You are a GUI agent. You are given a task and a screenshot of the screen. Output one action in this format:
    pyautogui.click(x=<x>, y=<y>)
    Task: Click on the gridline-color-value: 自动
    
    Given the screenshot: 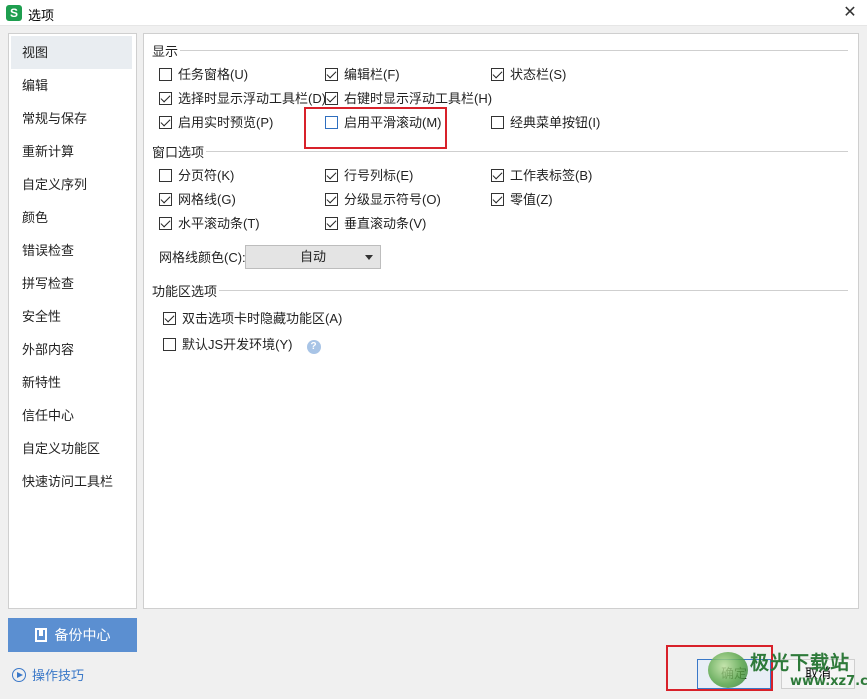 What is the action you would take?
    pyautogui.click(x=312, y=256)
    